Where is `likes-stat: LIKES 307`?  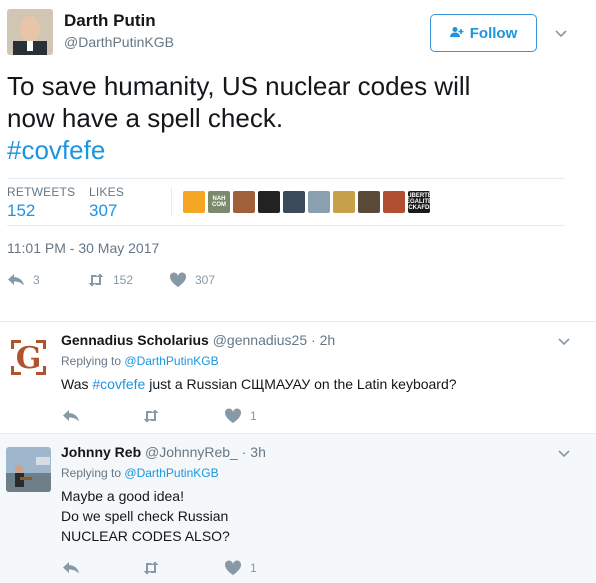 likes-stat: LIKES 307 is located at coordinates (106, 203).